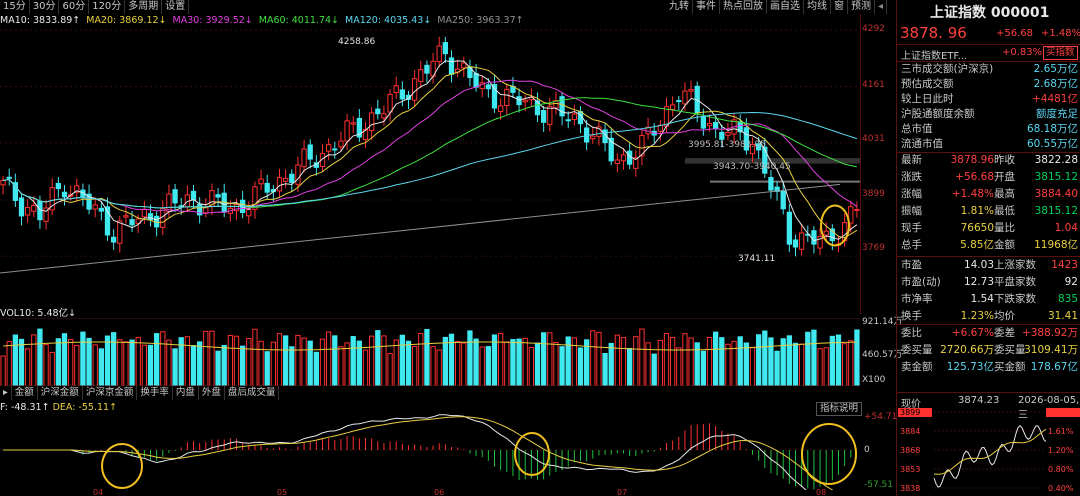  What do you see at coordinates (861, 7) in the screenshot?
I see `tool-forecast: 预测` at bounding box center [861, 7].